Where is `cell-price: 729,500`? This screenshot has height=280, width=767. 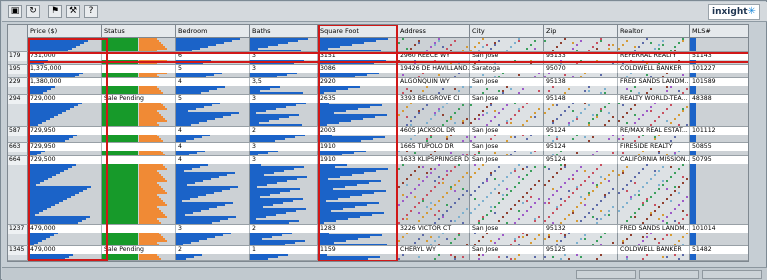 cell-price: 729,500 is located at coordinates (65, 160).